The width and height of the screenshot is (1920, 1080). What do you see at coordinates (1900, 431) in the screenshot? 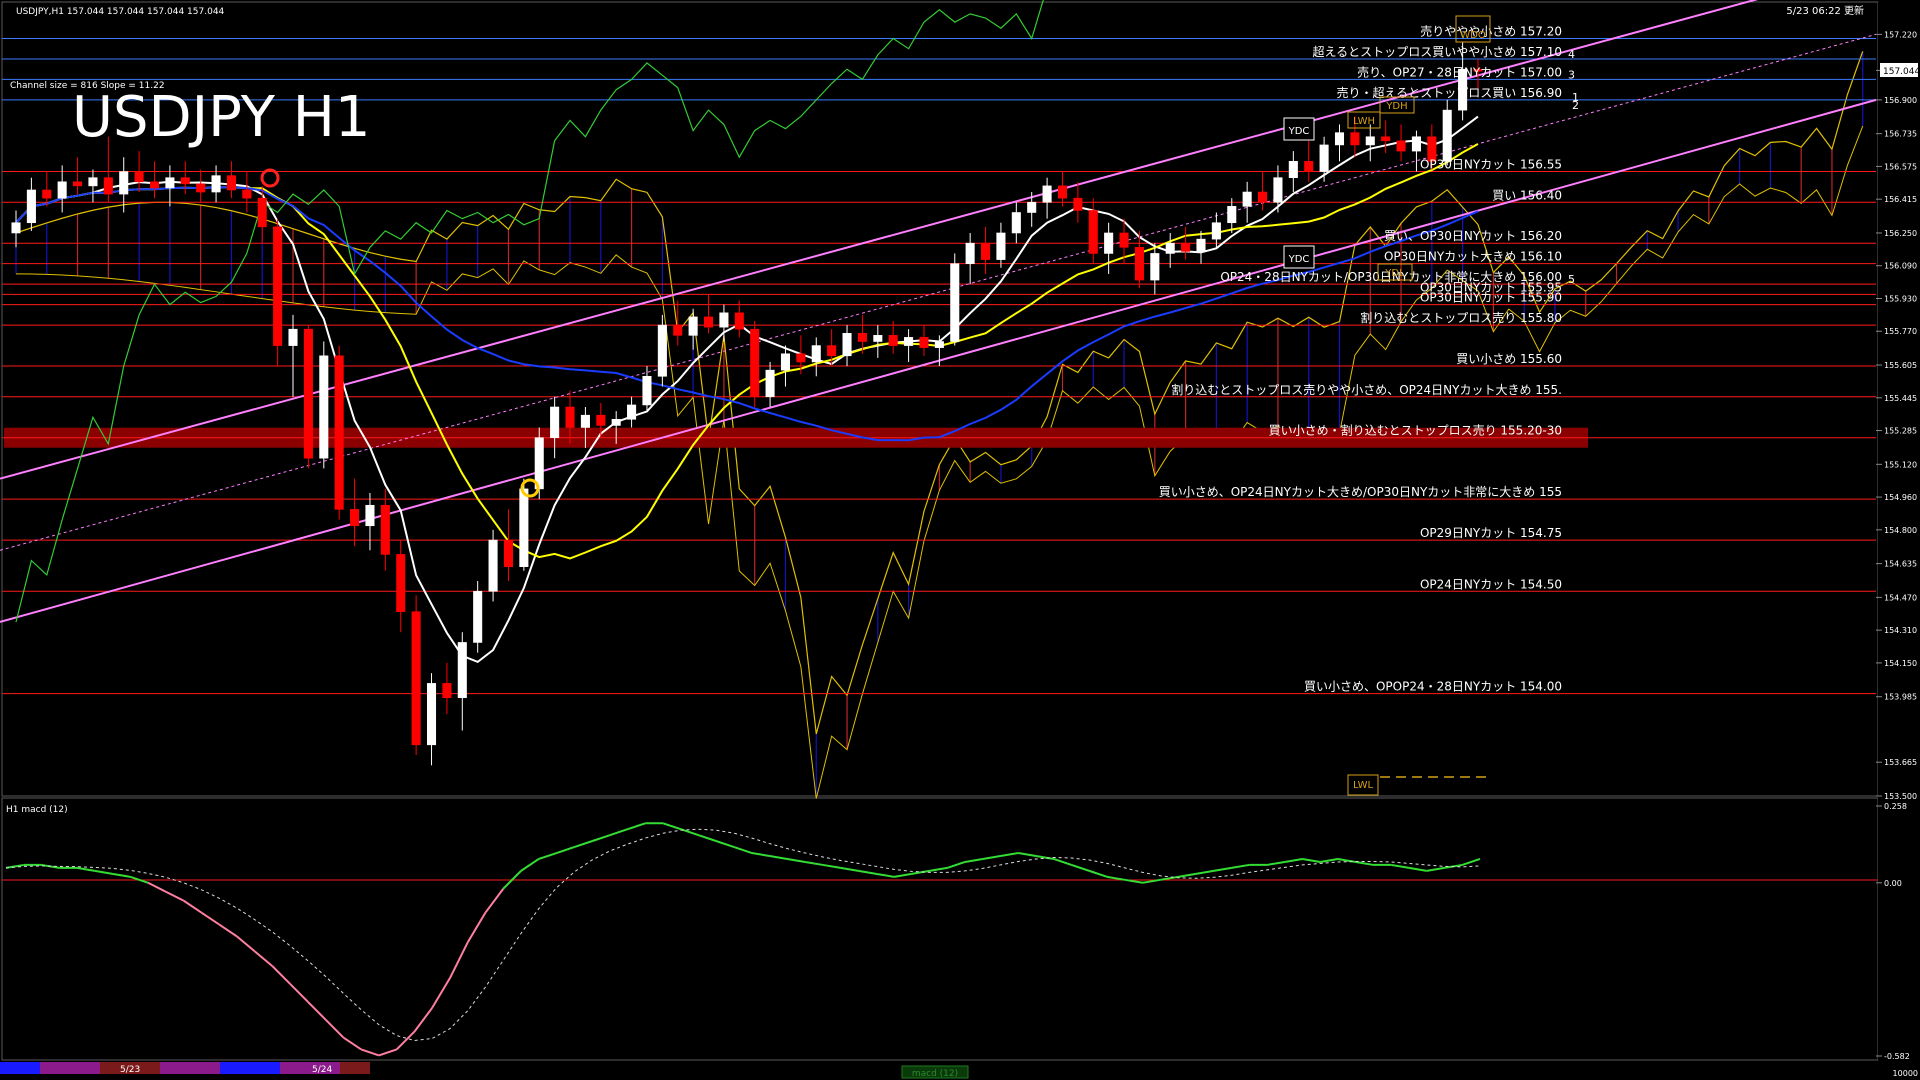
I see `price-tick-label: 155.285` at bounding box center [1900, 431].